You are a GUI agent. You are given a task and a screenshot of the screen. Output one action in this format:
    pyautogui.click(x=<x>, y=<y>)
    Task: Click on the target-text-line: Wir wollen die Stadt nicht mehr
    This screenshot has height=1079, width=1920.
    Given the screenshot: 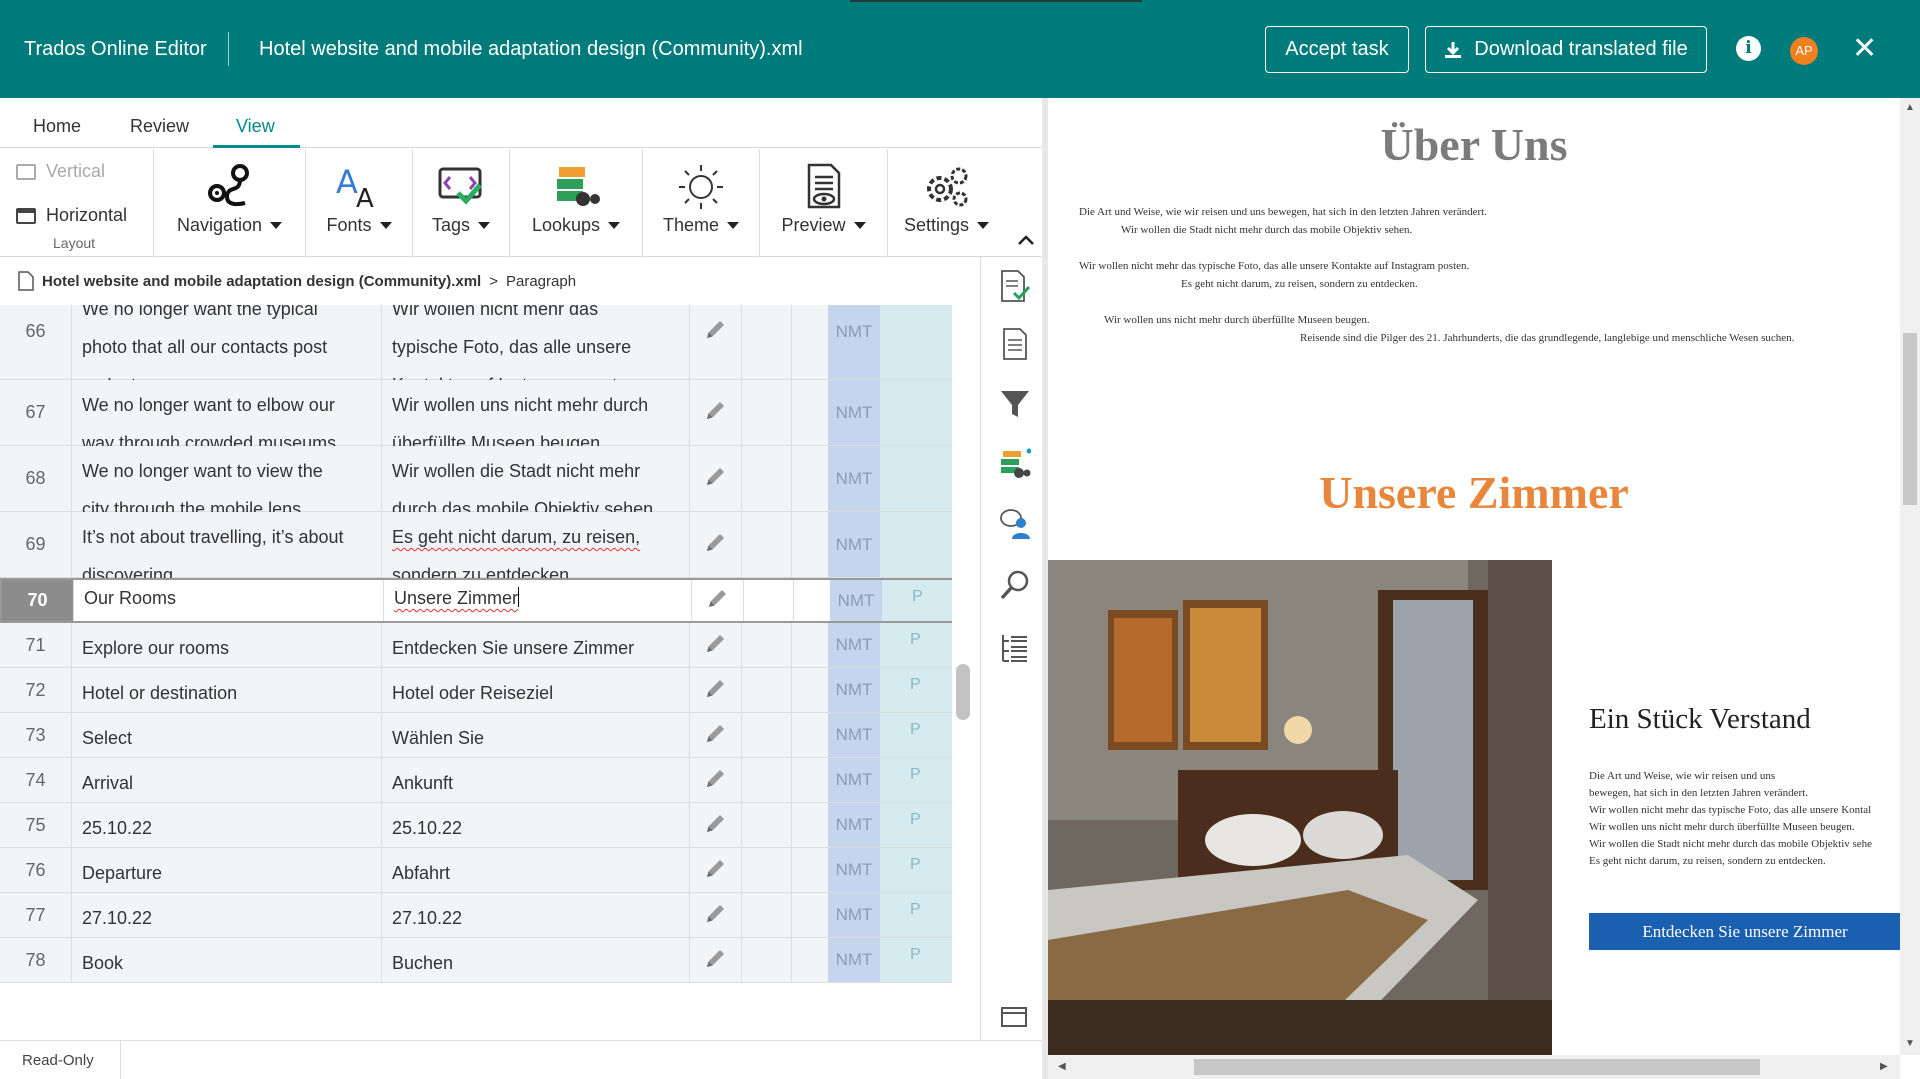 What is the action you would take?
    pyautogui.click(x=535, y=471)
    